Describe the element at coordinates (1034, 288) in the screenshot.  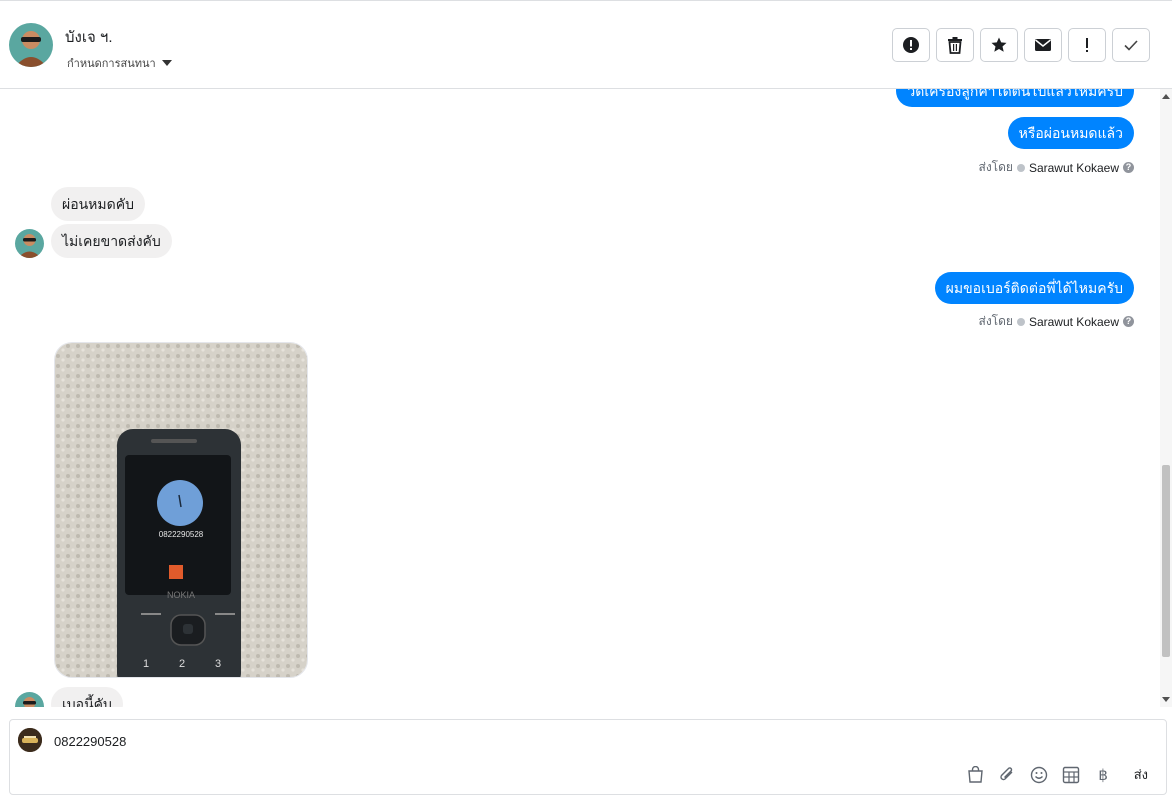
I see `message-bubble-outgoing: ผมขอเบอร์ติดต่อพี่ได้ไหมครับ` at that location.